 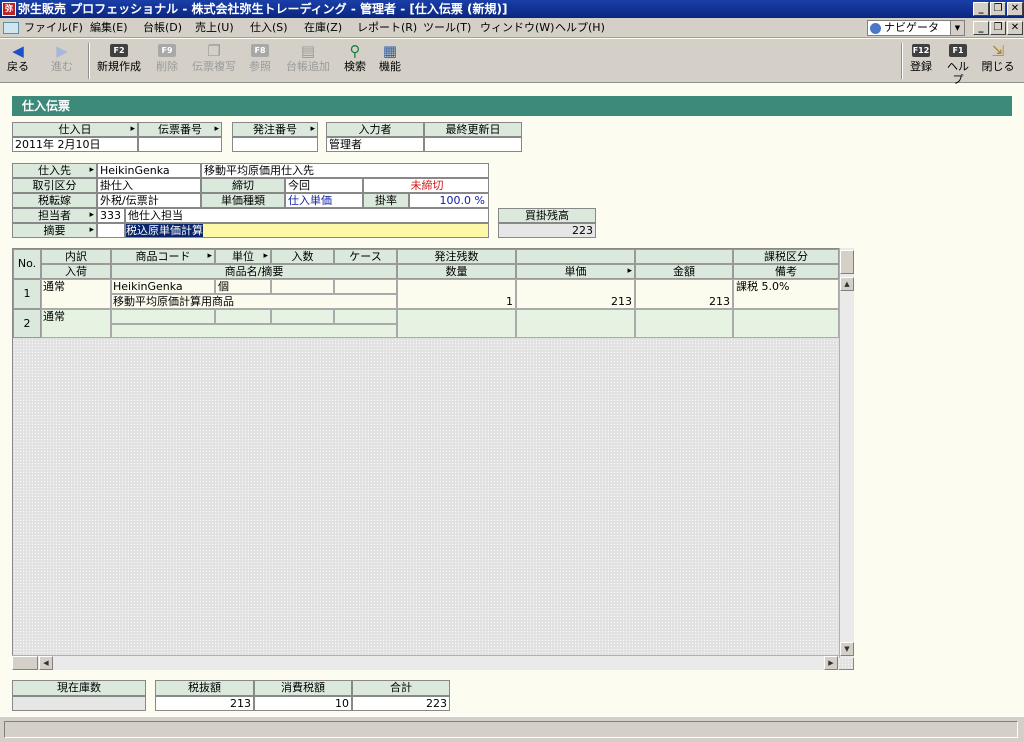 What do you see at coordinates (390, 57) in the screenshot?
I see `function-button: ▦ 機能` at bounding box center [390, 57].